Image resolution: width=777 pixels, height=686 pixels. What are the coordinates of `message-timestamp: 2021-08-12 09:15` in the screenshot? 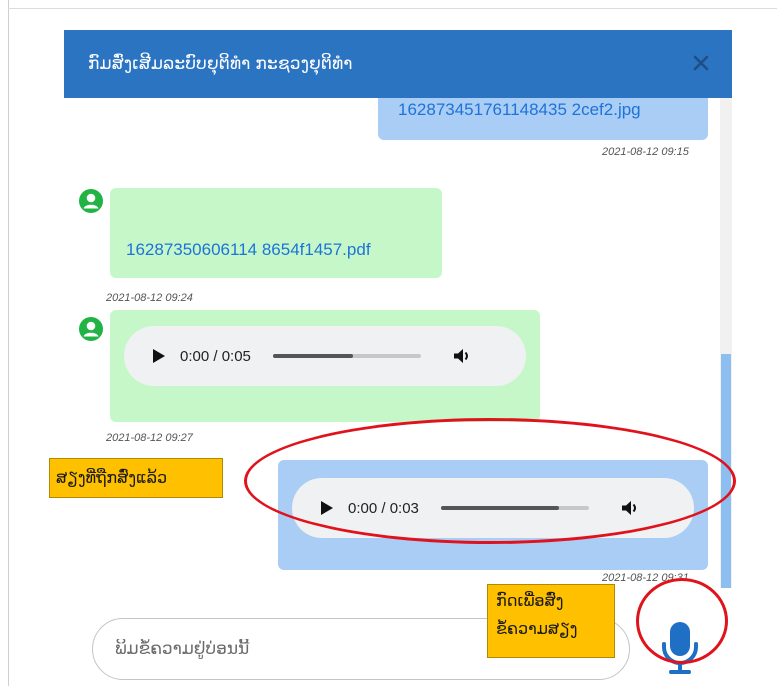 It's located at (645, 152).